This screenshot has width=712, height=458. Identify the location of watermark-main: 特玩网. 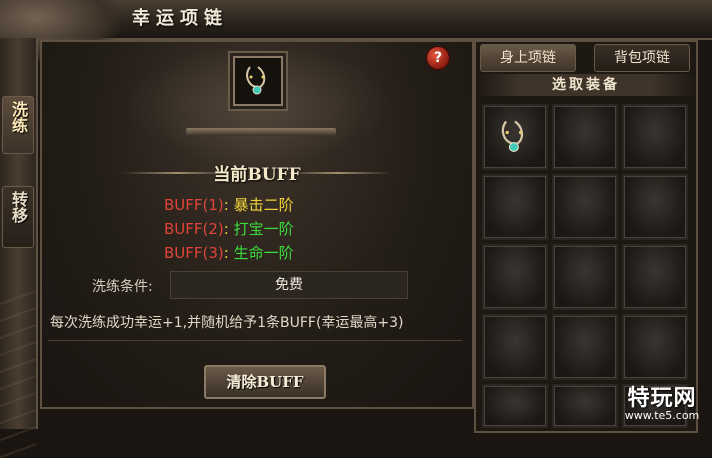
(662, 398).